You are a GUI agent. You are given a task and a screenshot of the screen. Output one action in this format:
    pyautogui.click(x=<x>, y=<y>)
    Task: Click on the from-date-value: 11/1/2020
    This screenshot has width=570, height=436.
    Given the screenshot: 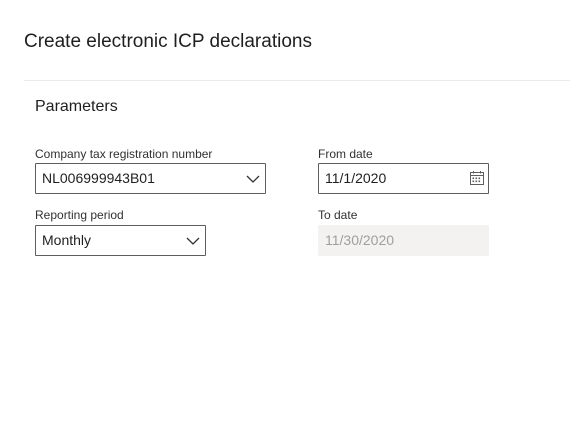 What is the action you would take?
    pyautogui.click(x=356, y=178)
    